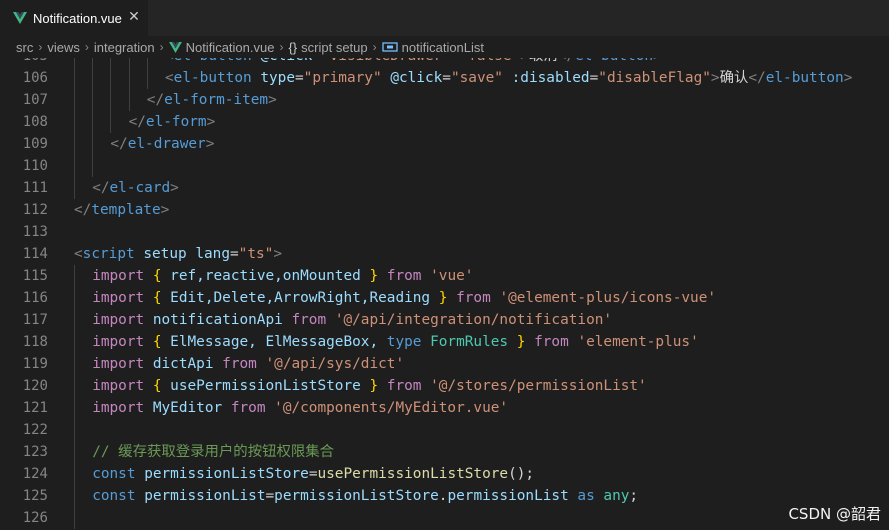 This screenshot has height=530, width=889. Describe the element at coordinates (161, 47) in the screenshot. I see `chevron-right-icon: ›` at that location.